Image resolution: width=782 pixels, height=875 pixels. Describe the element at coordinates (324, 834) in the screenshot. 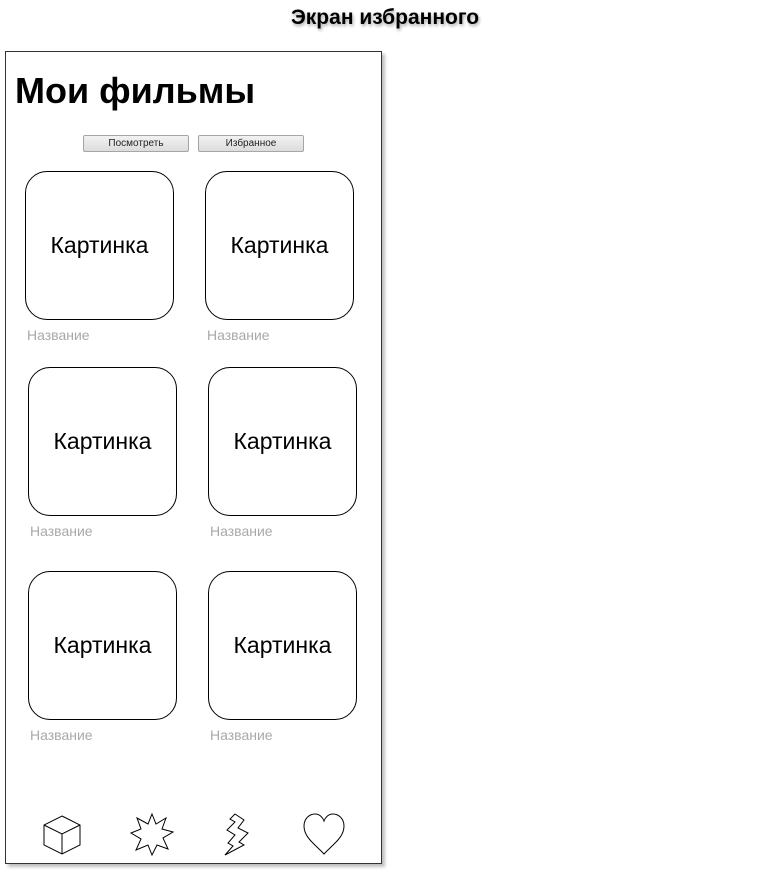

I see `heart-icon` at that location.